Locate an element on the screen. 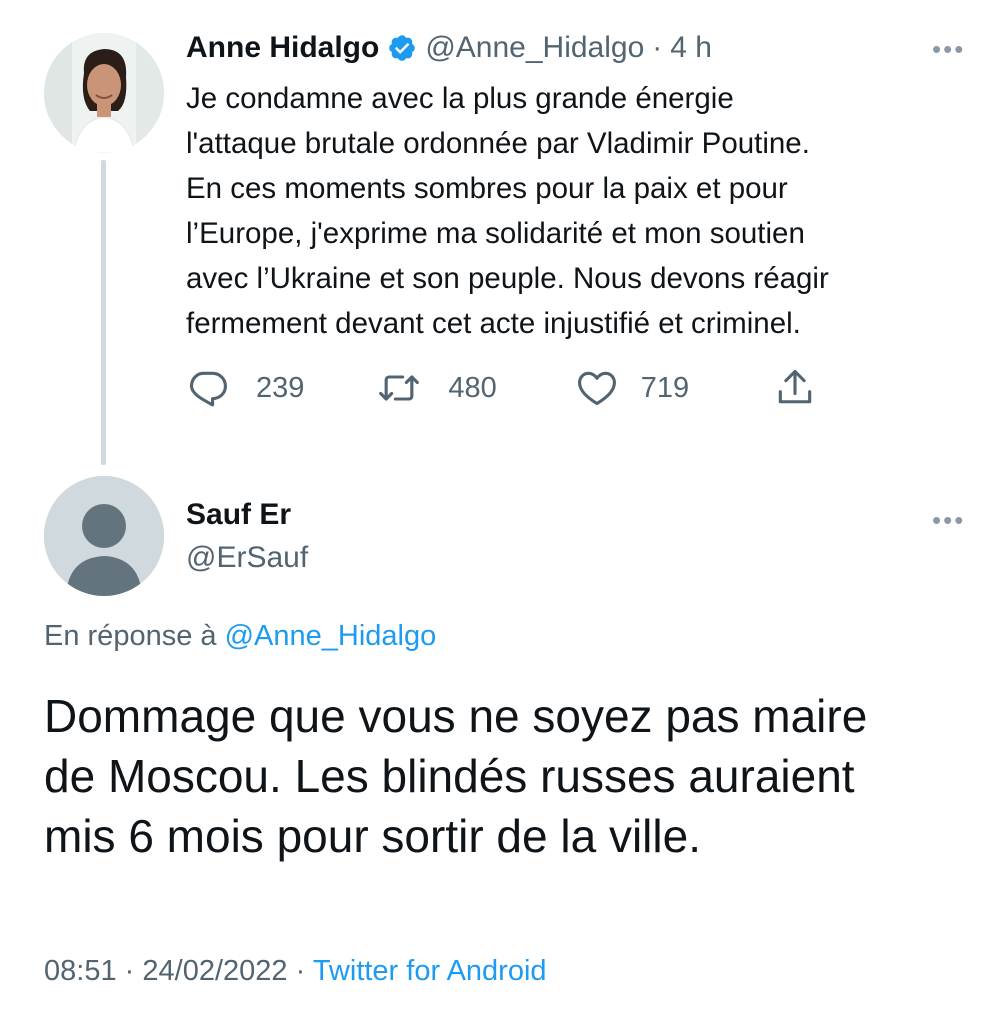  replying-to-handle-link: @Anne_Hidalgo is located at coordinates (331, 636).